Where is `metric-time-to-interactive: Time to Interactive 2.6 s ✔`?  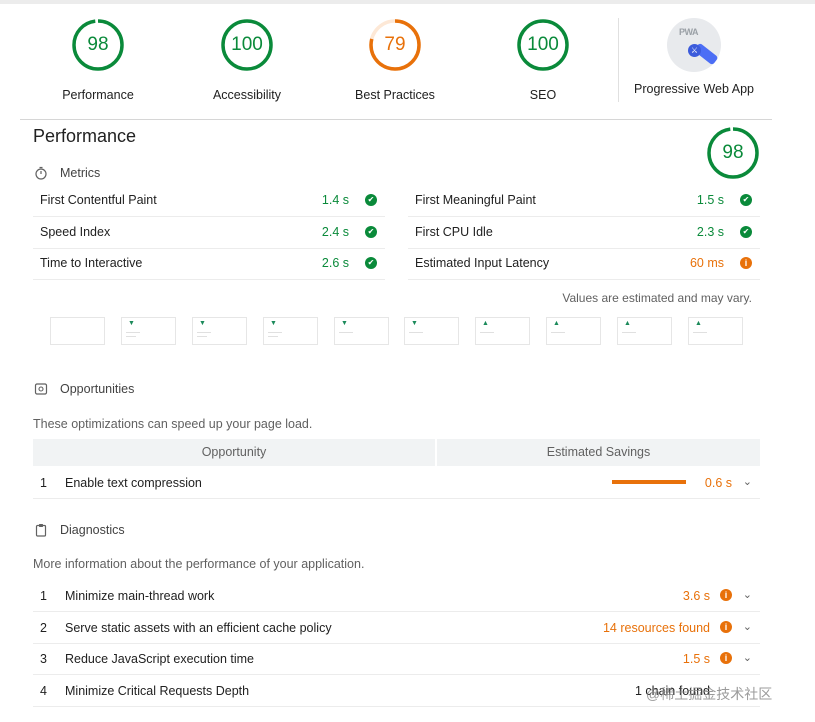
metric-time-to-interactive: Time to Interactive 2.6 s ✔ is located at coordinates (209, 264).